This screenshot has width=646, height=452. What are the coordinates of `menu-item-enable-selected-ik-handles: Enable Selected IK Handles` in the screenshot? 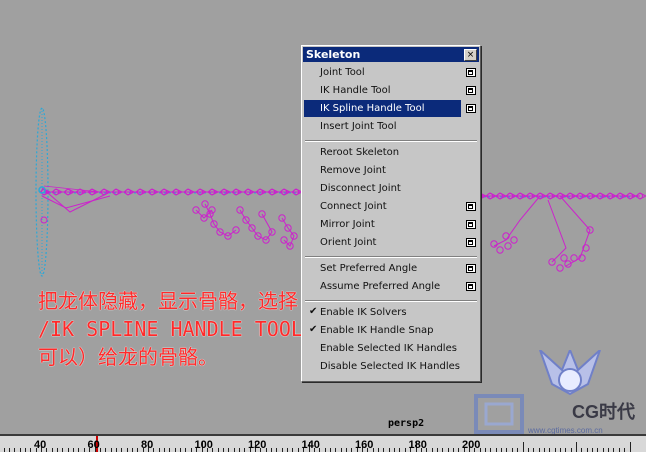 It's located at (382, 348).